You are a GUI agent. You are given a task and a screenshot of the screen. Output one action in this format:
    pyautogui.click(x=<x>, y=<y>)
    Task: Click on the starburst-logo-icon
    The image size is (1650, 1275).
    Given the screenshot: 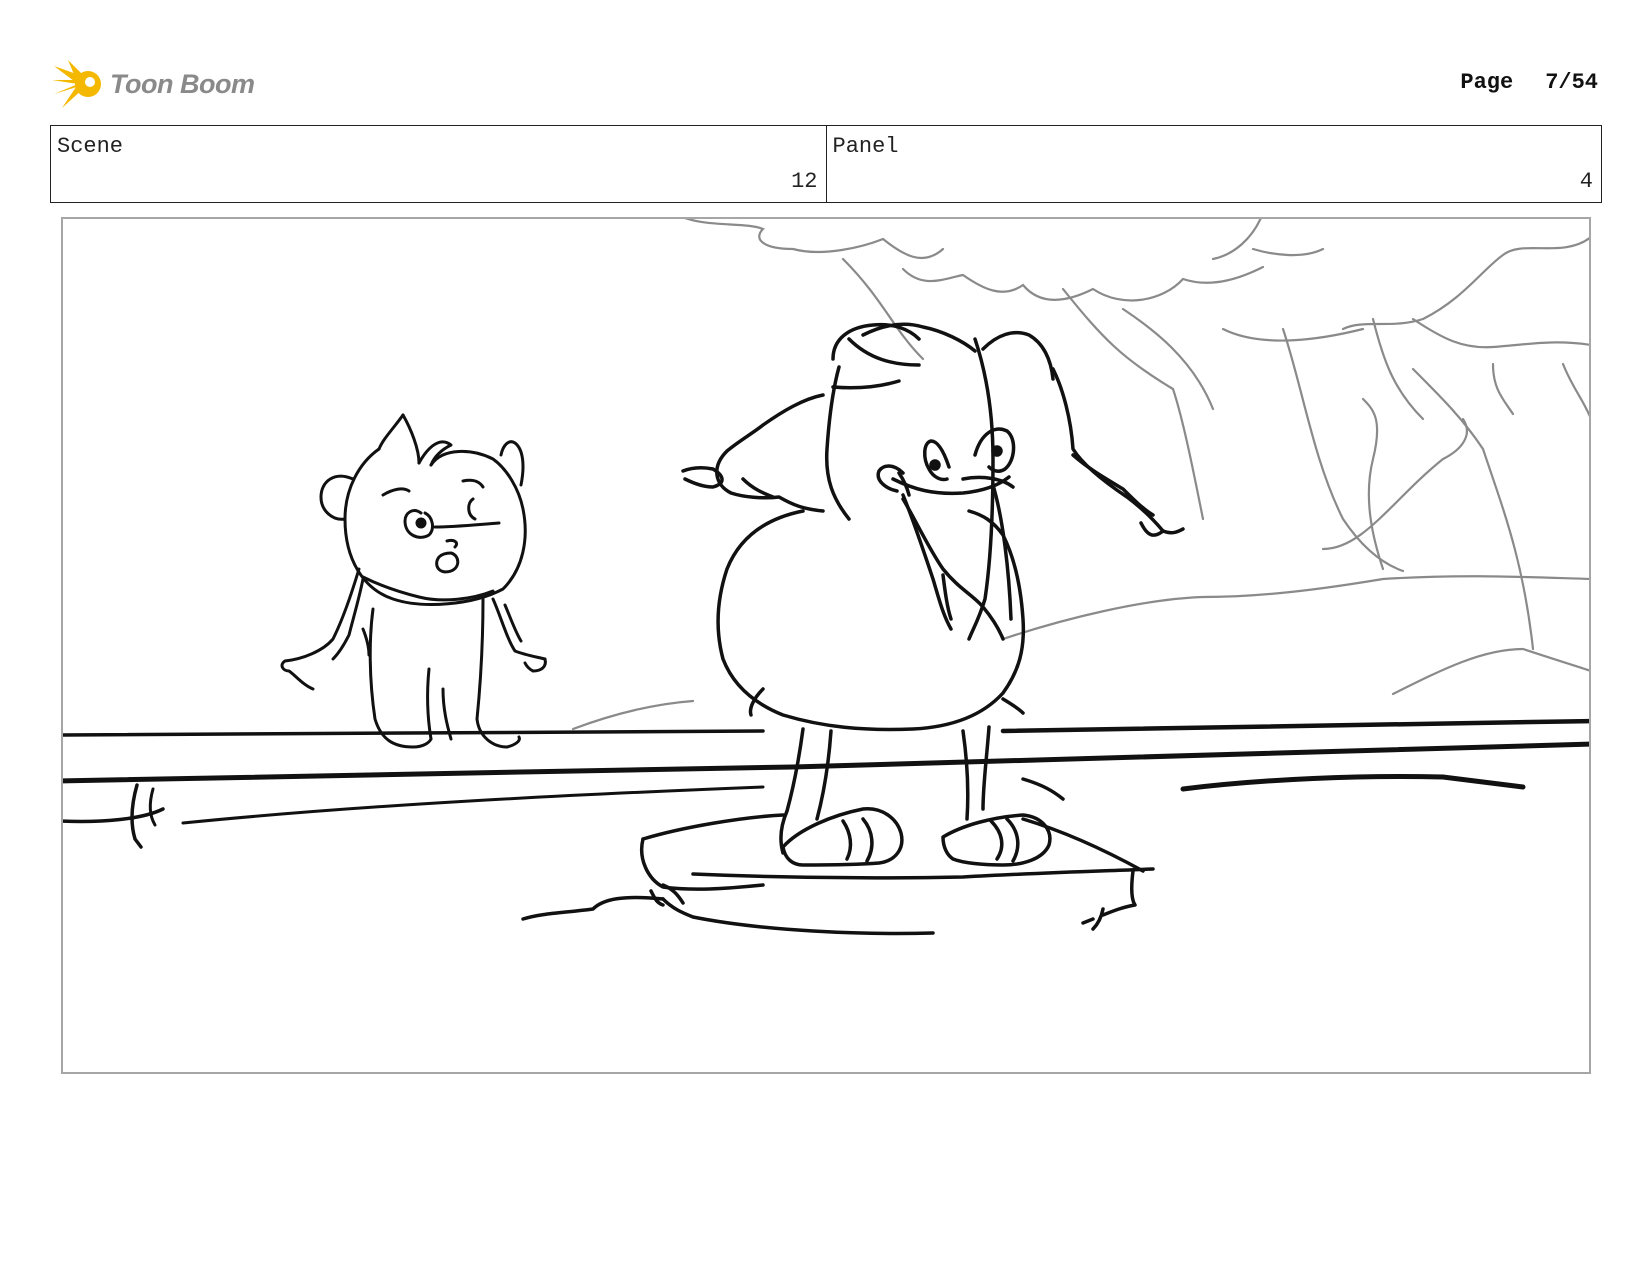 What is the action you would take?
    pyautogui.click(x=76, y=84)
    